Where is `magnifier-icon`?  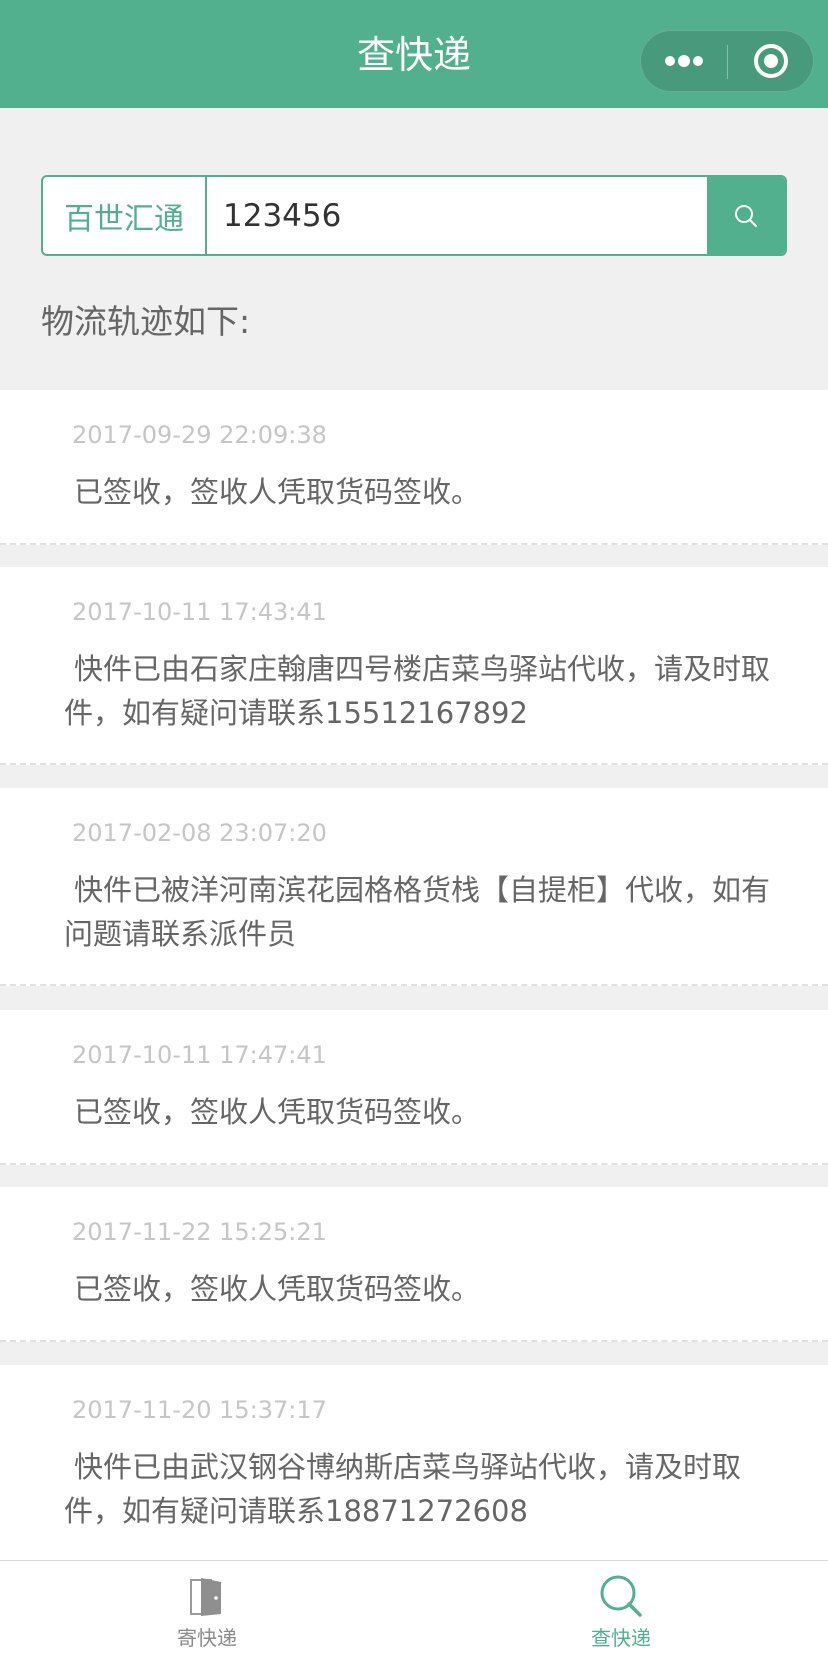 magnifier-icon is located at coordinates (621, 1596).